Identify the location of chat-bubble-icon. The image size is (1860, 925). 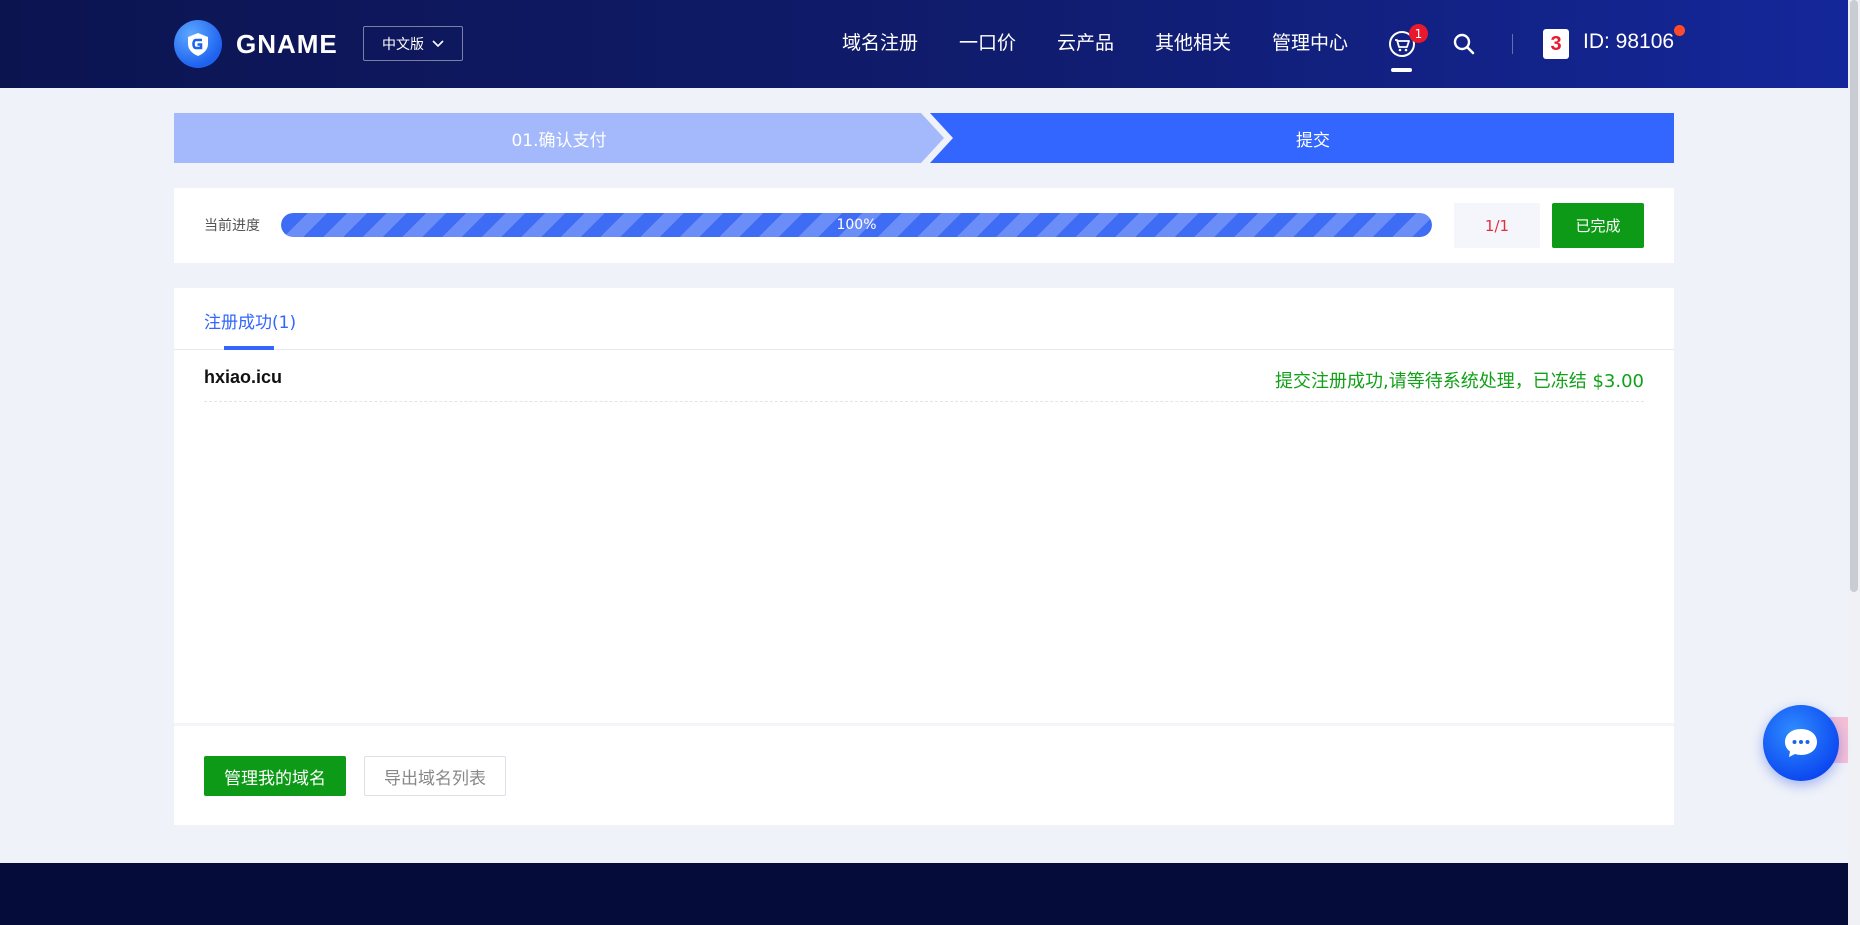
(1801, 743).